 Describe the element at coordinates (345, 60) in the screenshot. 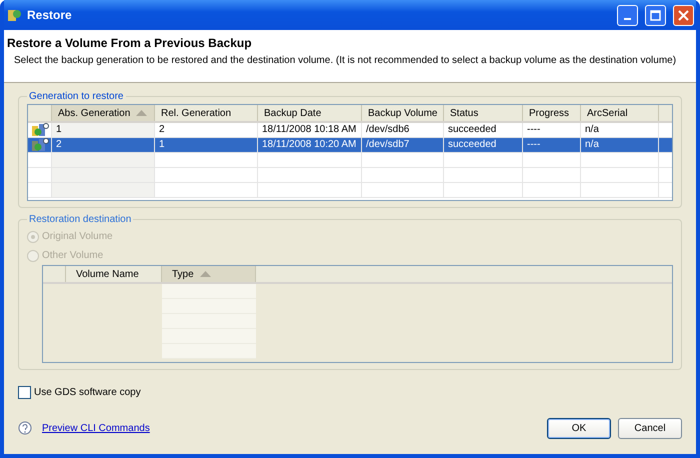

I see `dialog-description: Select the backup generation to be restored and the destination volume. (It is not recommended to select a backup volume as the destination volume)` at that location.